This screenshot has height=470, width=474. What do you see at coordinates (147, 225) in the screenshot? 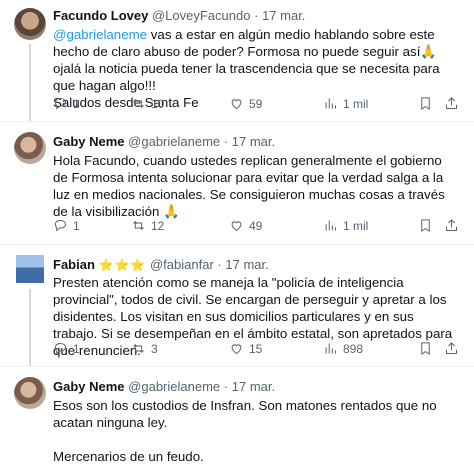
I see `retweet-button: 12` at bounding box center [147, 225].